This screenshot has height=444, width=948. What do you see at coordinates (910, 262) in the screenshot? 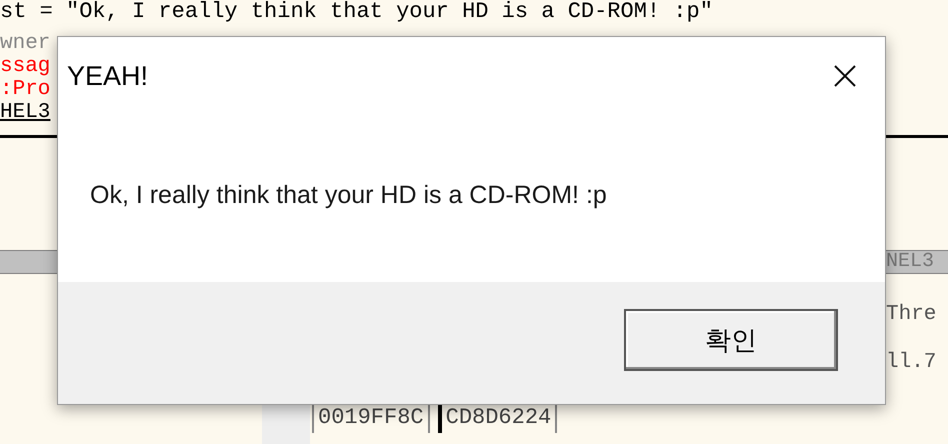
I see `panel-header: NEL3` at bounding box center [910, 262].